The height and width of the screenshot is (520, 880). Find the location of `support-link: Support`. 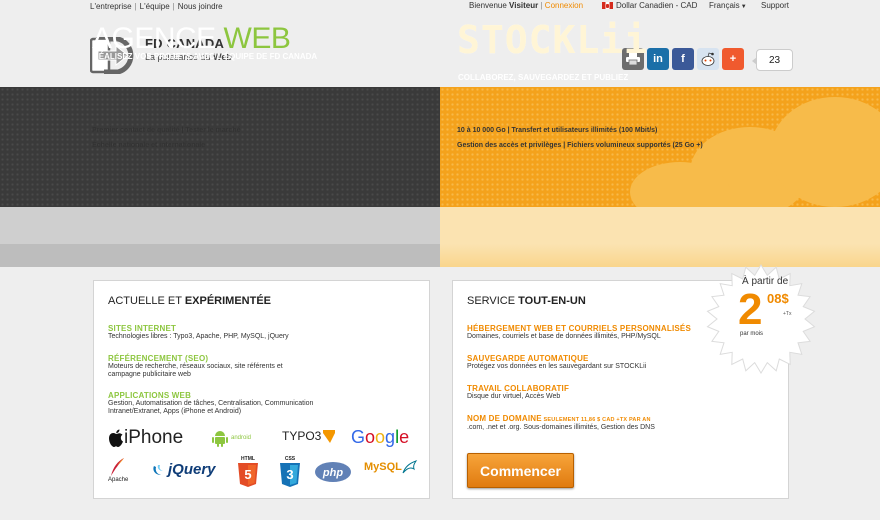

support-link: Support is located at coordinates (775, 5).